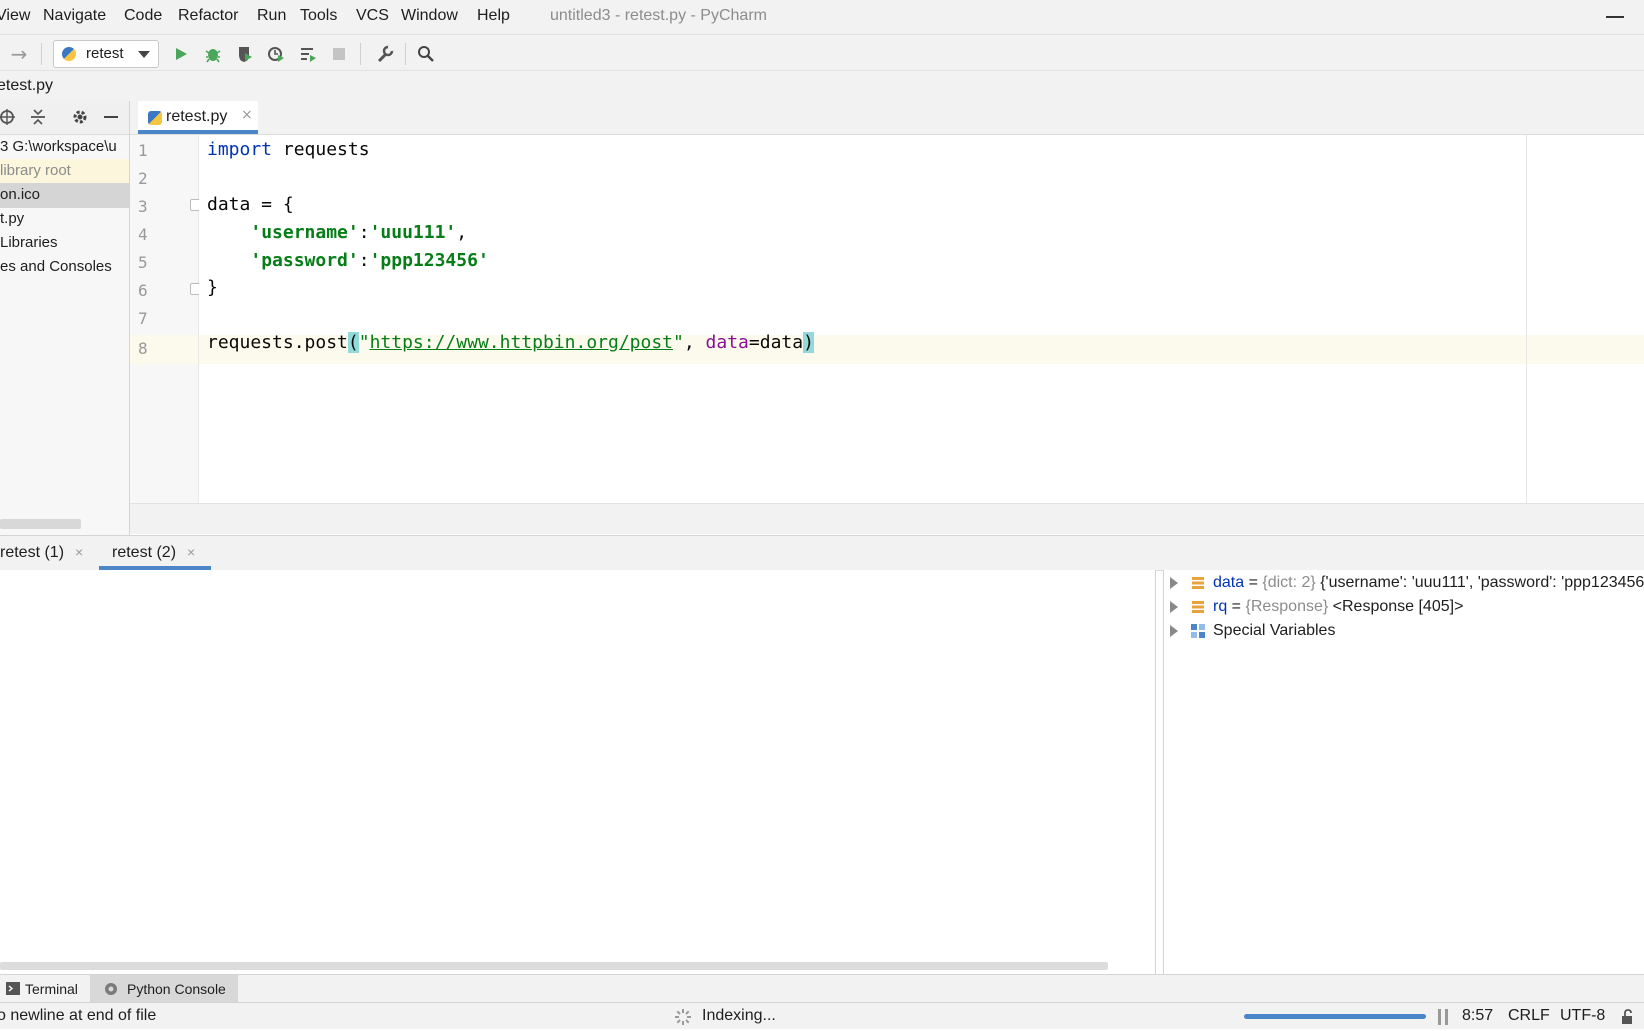 The width and height of the screenshot is (1644, 1031). Describe the element at coordinates (521, 342) in the screenshot. I see `url-link: https://www.httpbin.org/post` at that location.